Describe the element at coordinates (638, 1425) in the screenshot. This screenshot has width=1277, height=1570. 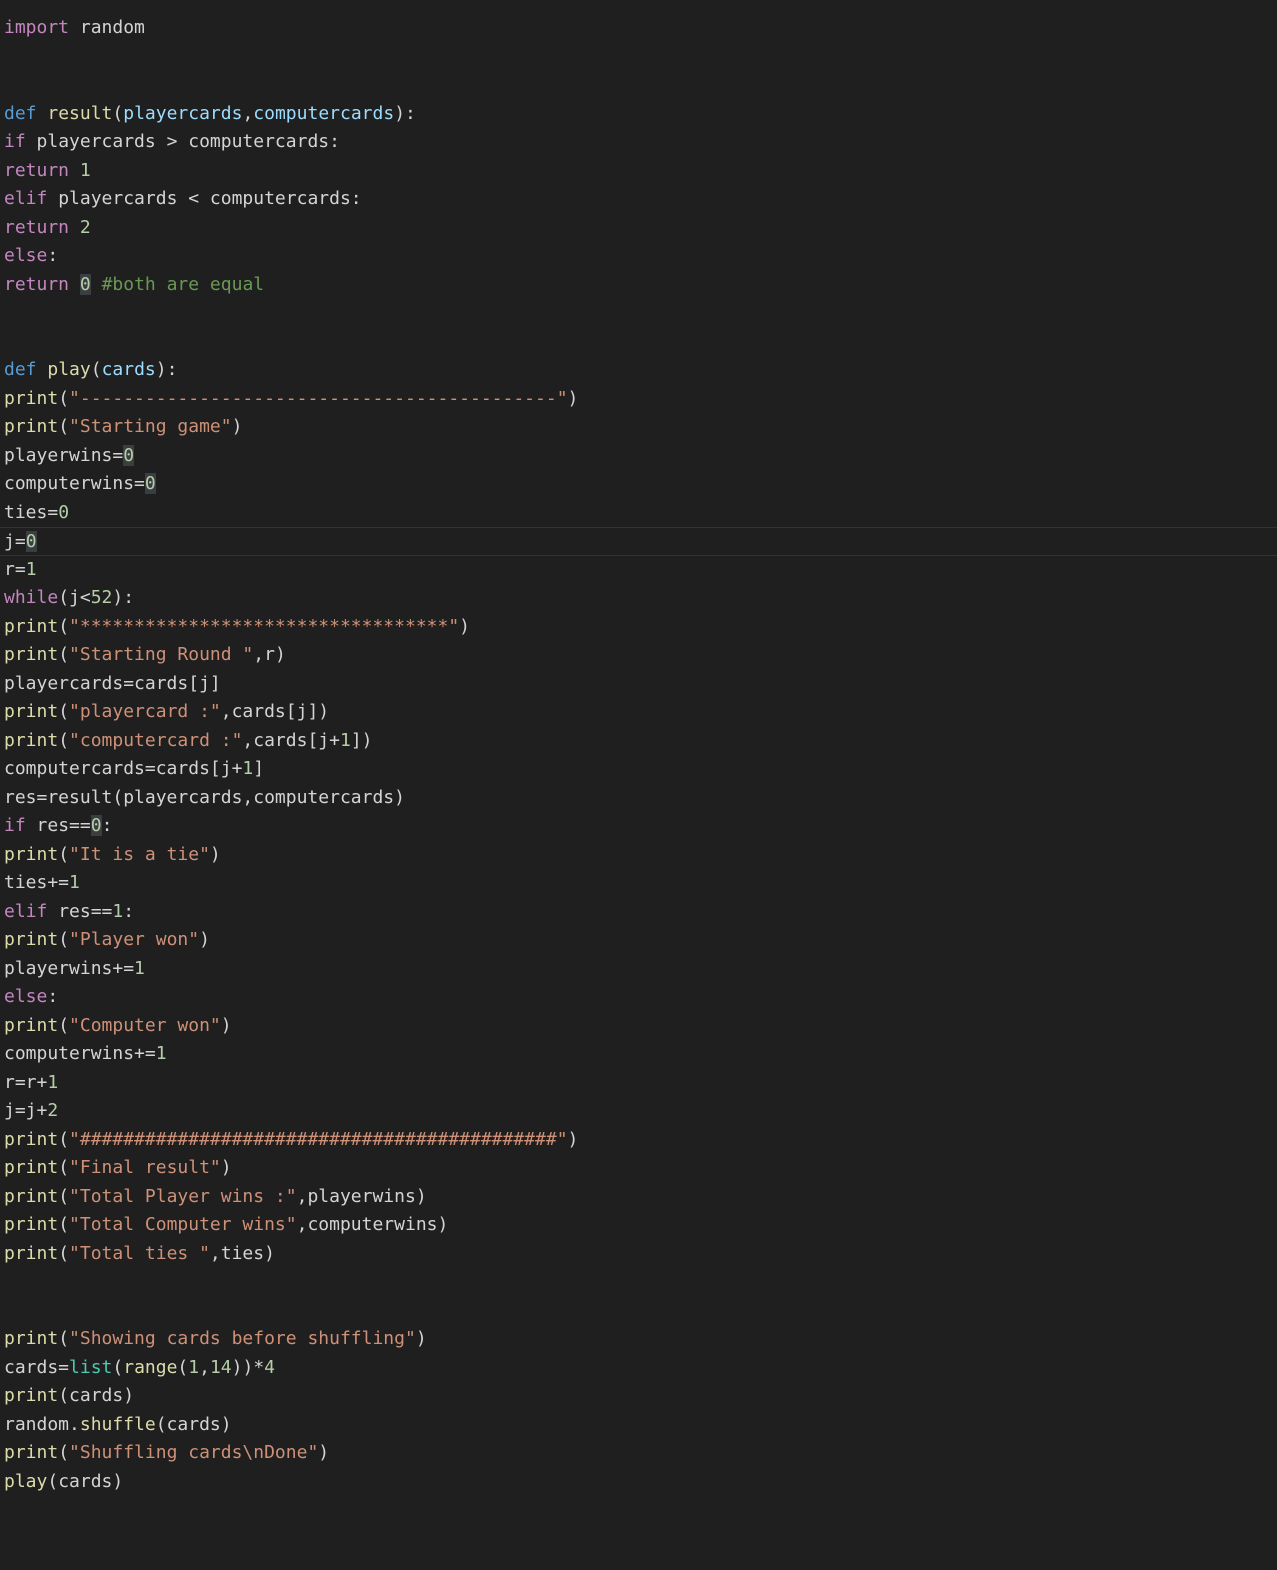
I see `code-line: random.shuffle(cards)` at that location.